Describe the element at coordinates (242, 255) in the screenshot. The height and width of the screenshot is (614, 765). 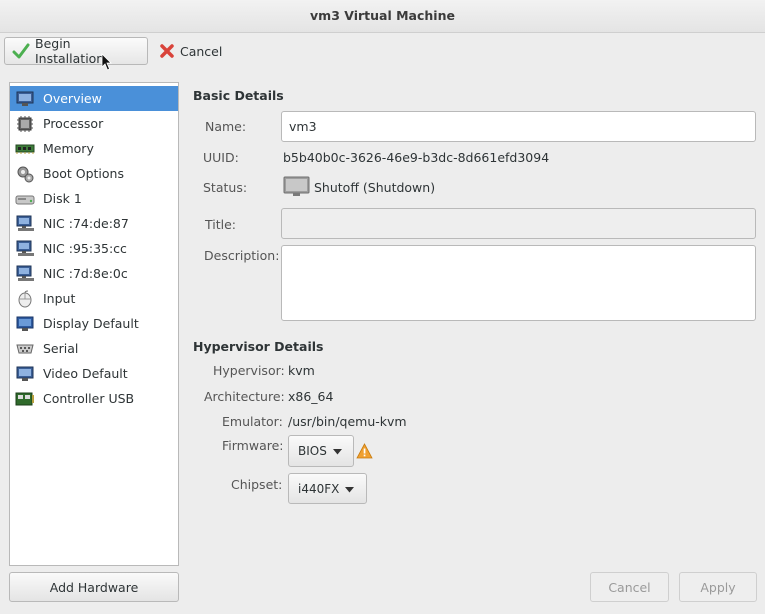
I see `description-label: Description:` at that location.